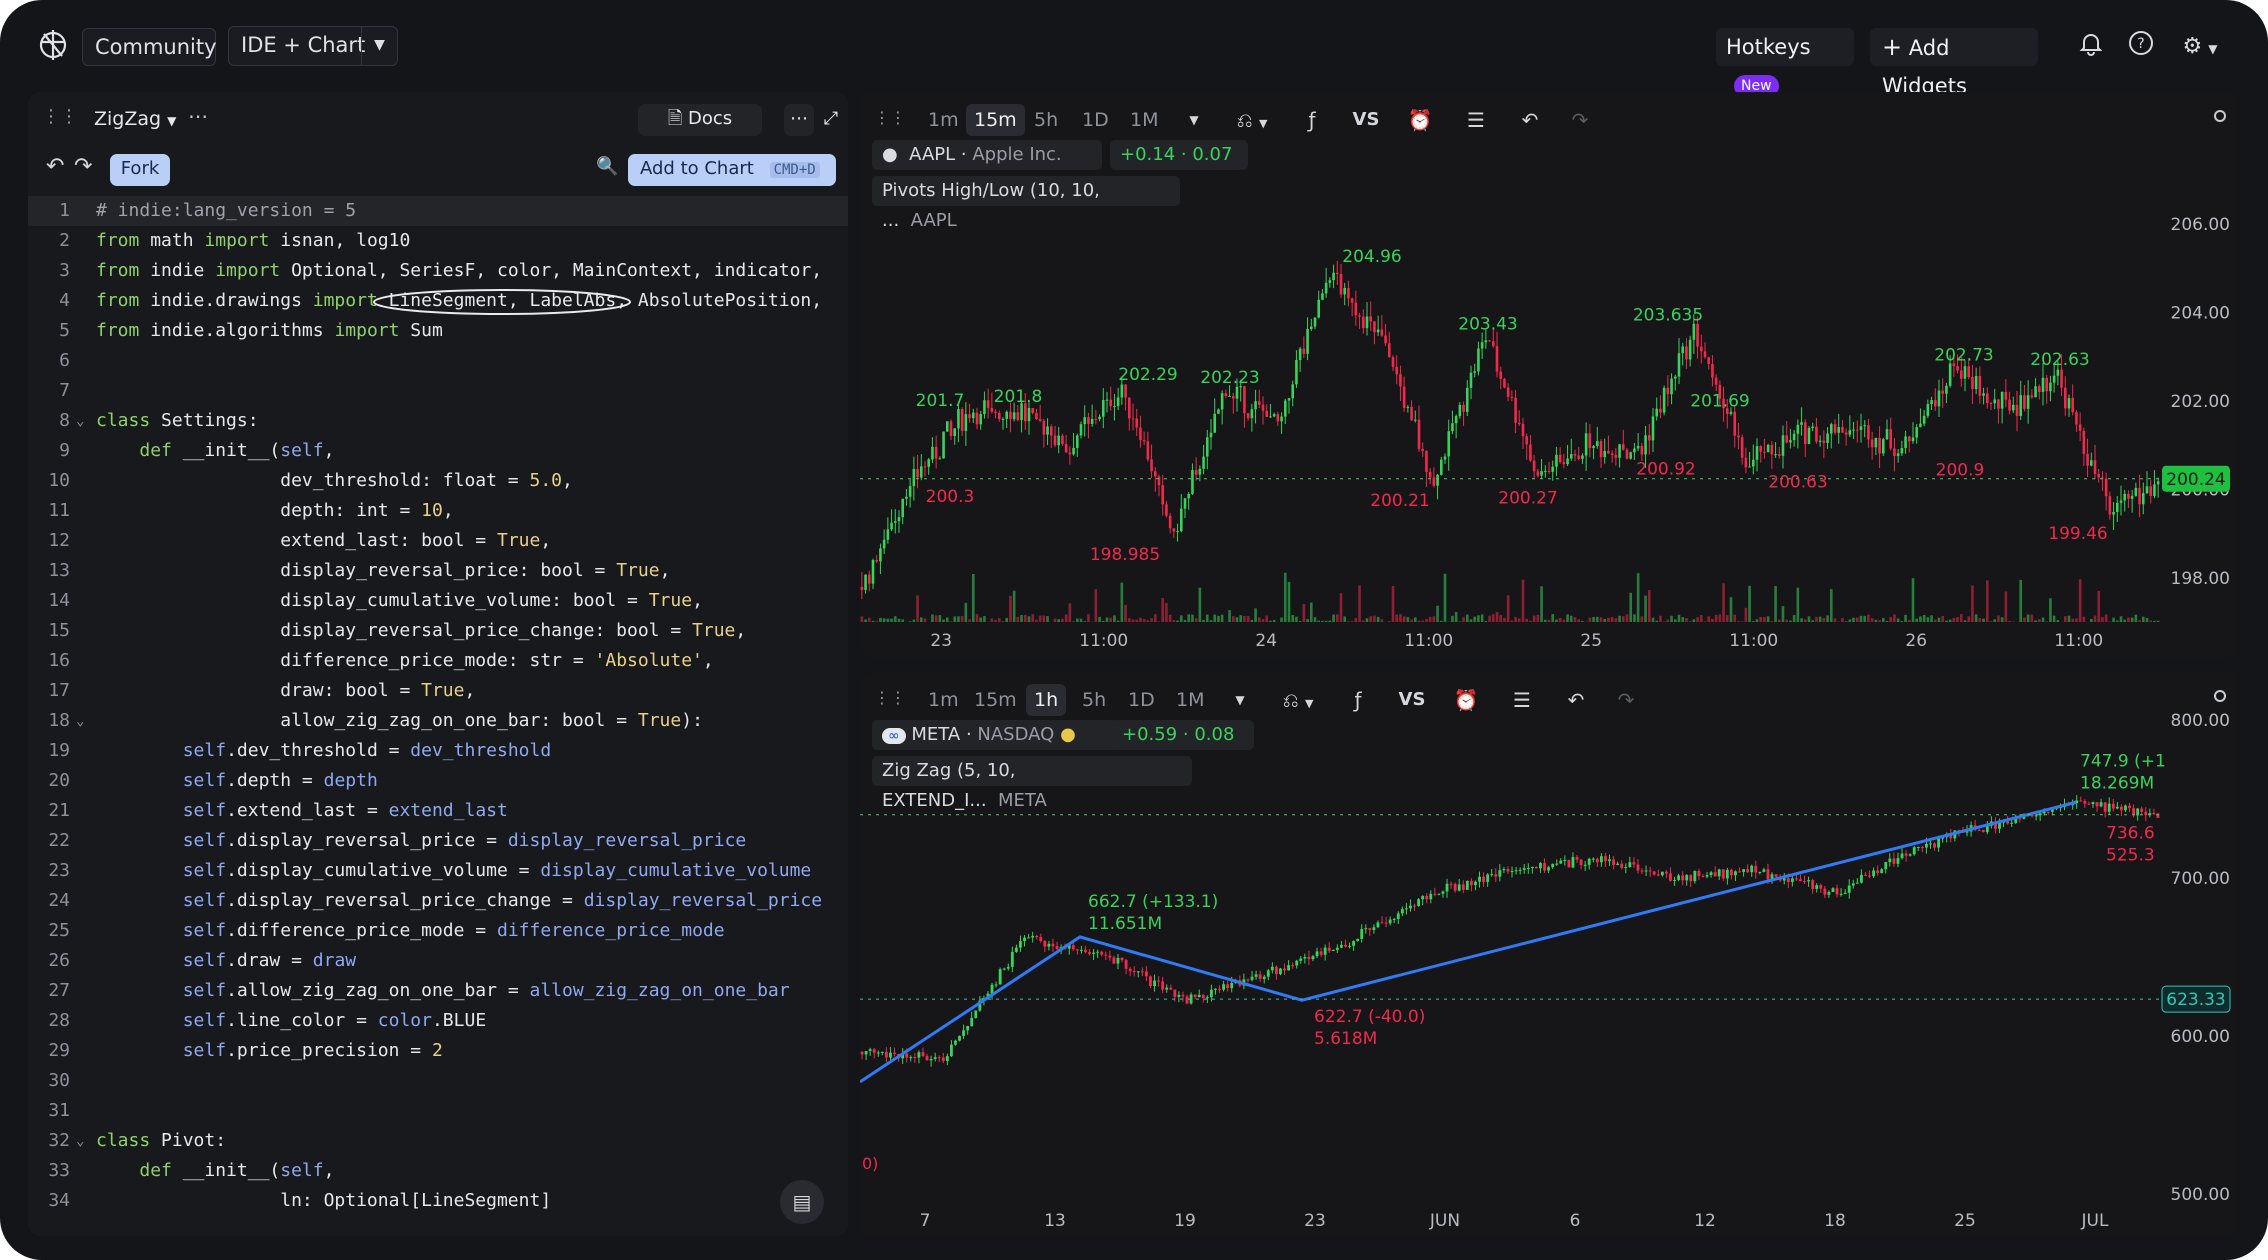 The width and height of the screenshot is (2268, 1260). I want to click on add-widgets-button: + Add Widgets, so click(1954, 63).